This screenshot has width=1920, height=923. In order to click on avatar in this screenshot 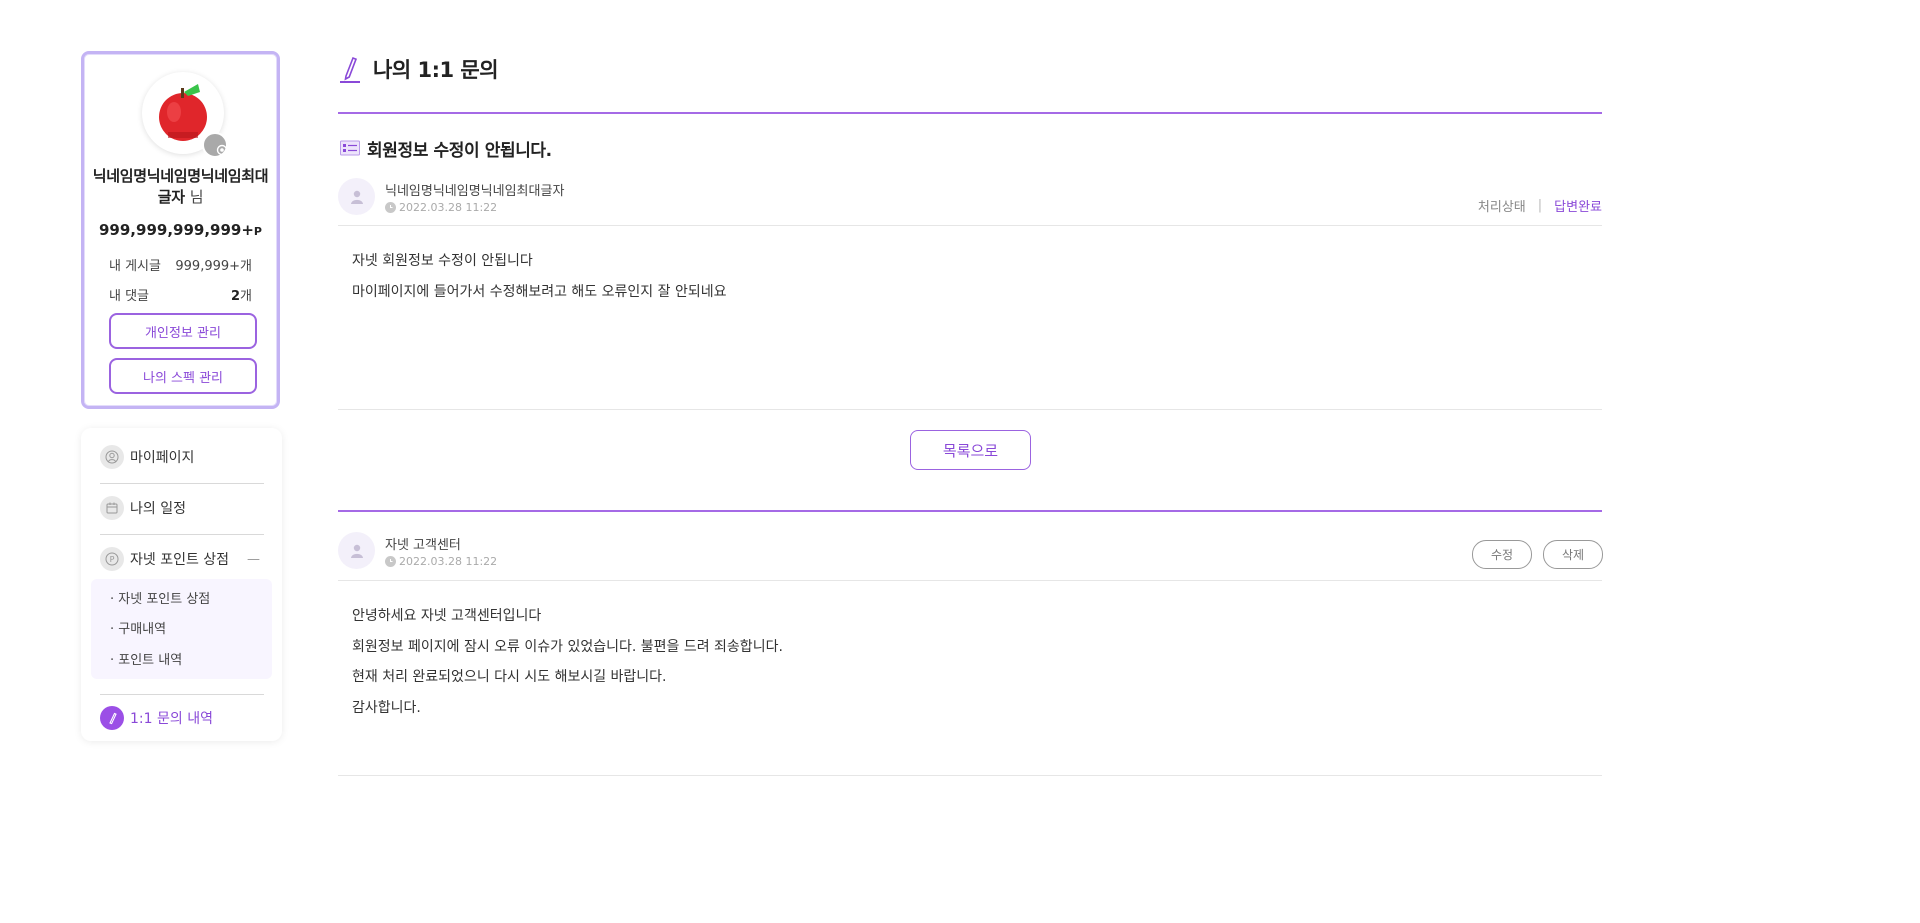, I will do `click(185, 115)`.